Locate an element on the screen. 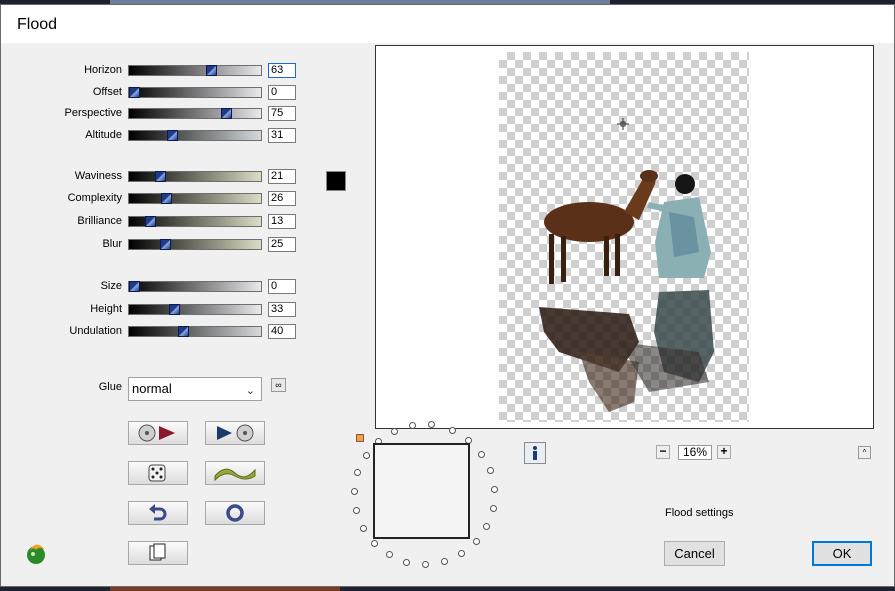 This screenshot has height=591, width=895. copy-icon is located at coordinates (157, 552).